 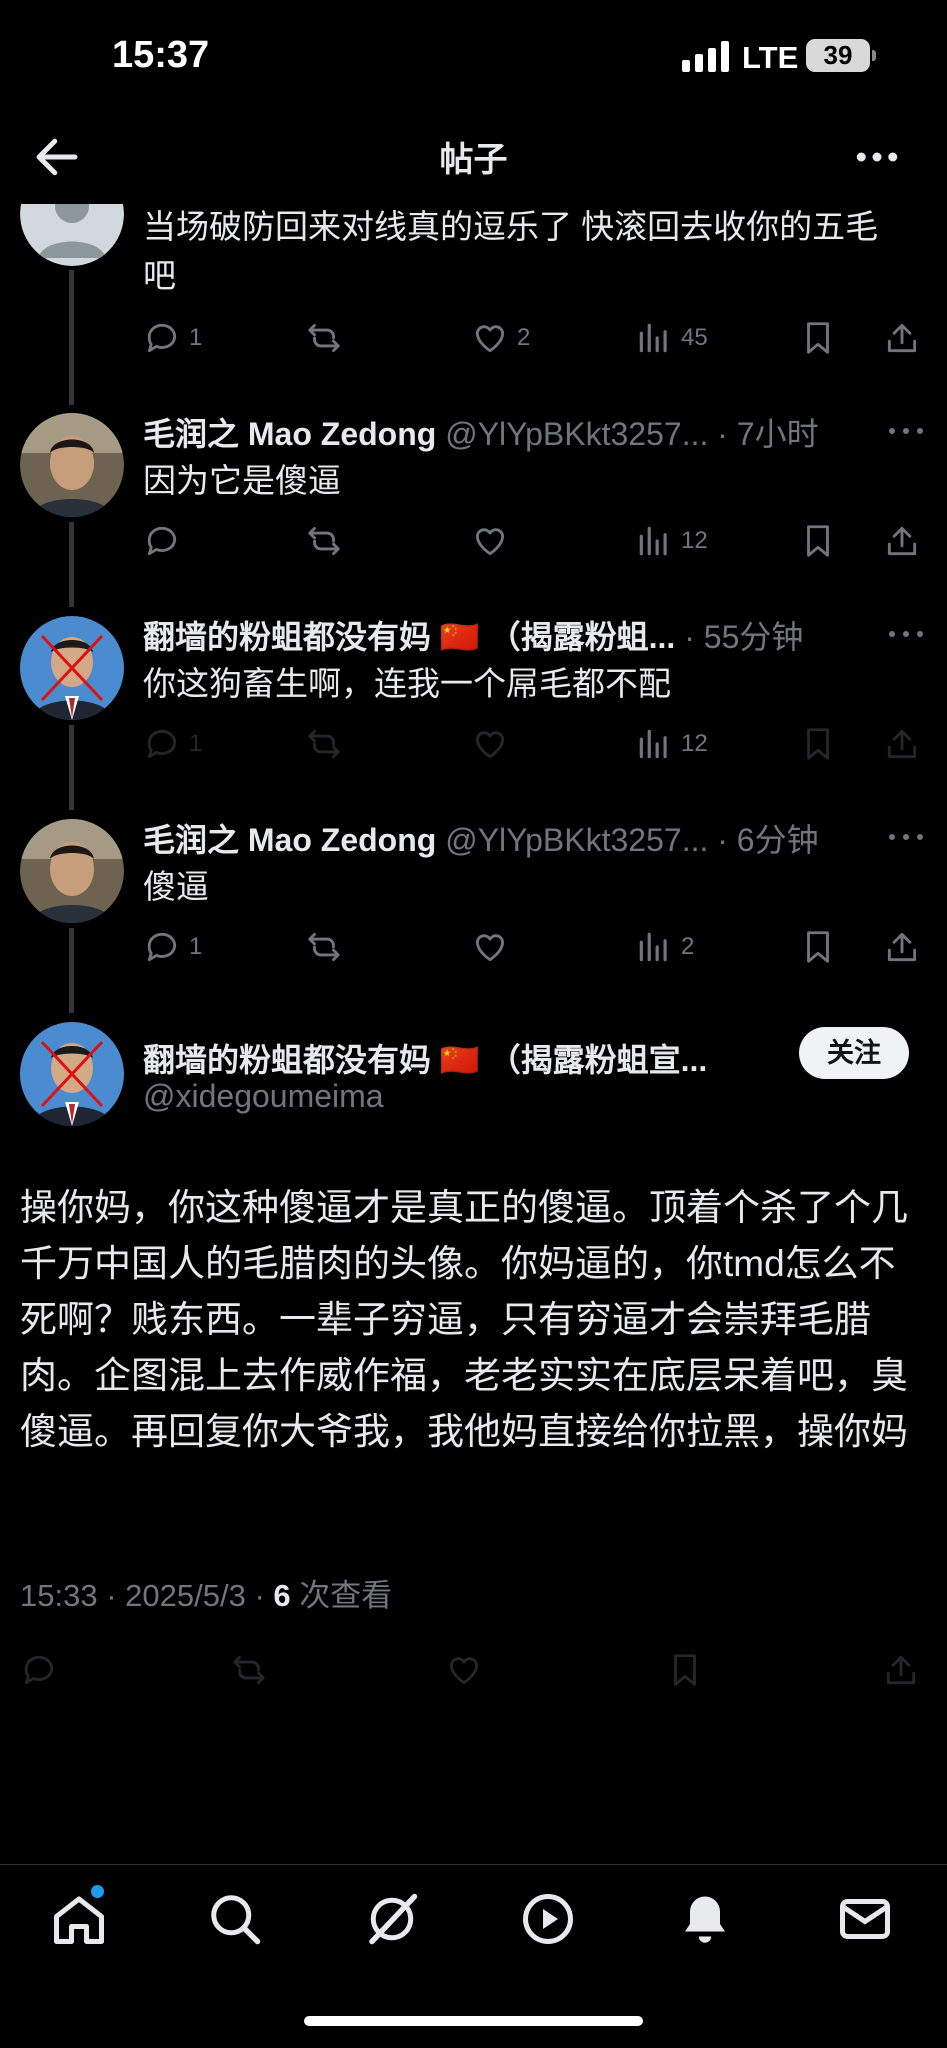 I want to click on post-time: 6分钟, so click(x=777, y=840).